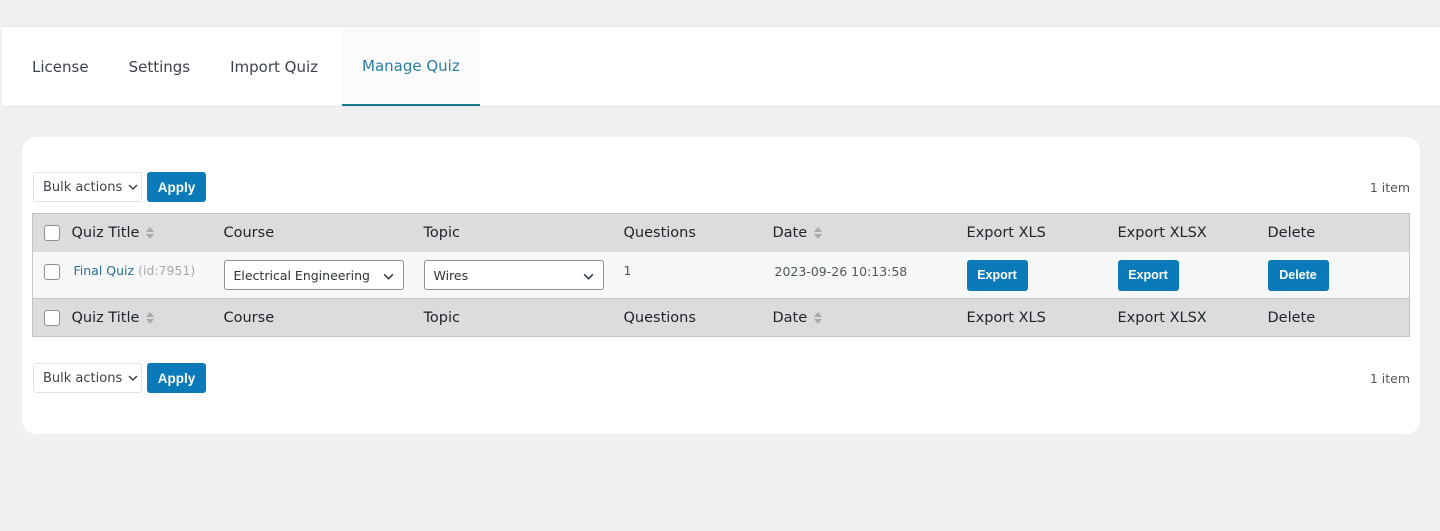  What do you see at coordinates (1338, 317) in the screenshot?
I see `footer-column-delete: Delete` at bounding box center [1338, 317].